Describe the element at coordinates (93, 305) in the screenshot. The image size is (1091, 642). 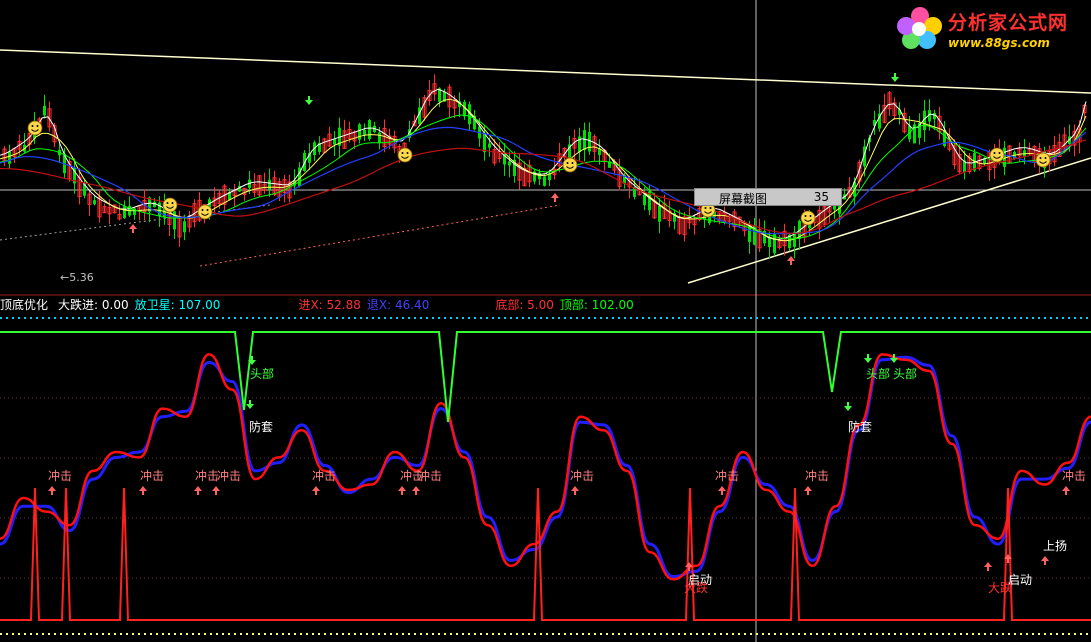
I see `info-item: 大跌进: 0.00` at that location.